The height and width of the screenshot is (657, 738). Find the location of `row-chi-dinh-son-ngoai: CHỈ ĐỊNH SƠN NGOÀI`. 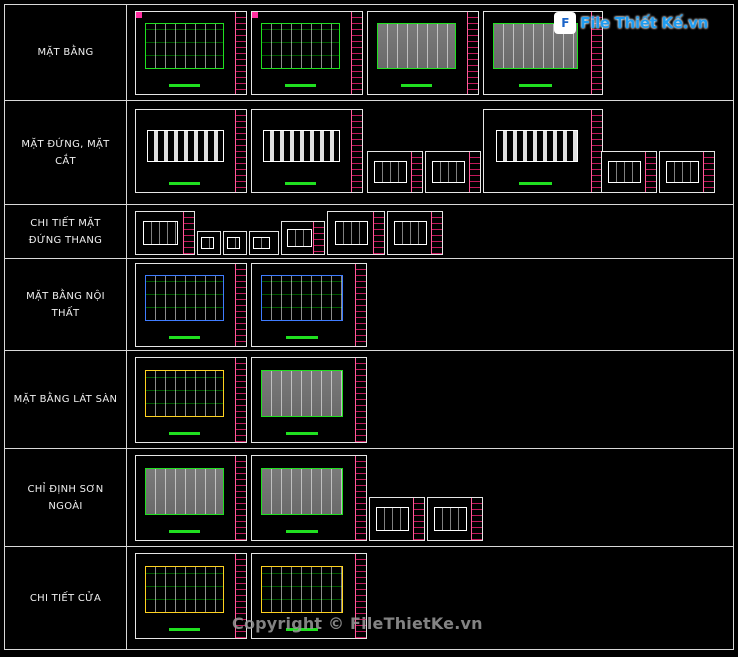

row-chi-dinh-son-ngoai: CHỈ ĐỊNH SƠN NGOÀI is located at coordinates (369, 498).